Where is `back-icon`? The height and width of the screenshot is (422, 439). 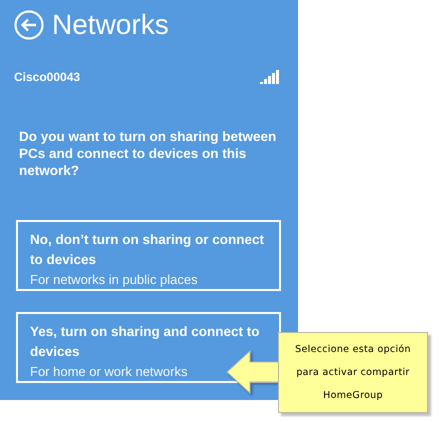 back-icon is located at coordinates (29, 25).